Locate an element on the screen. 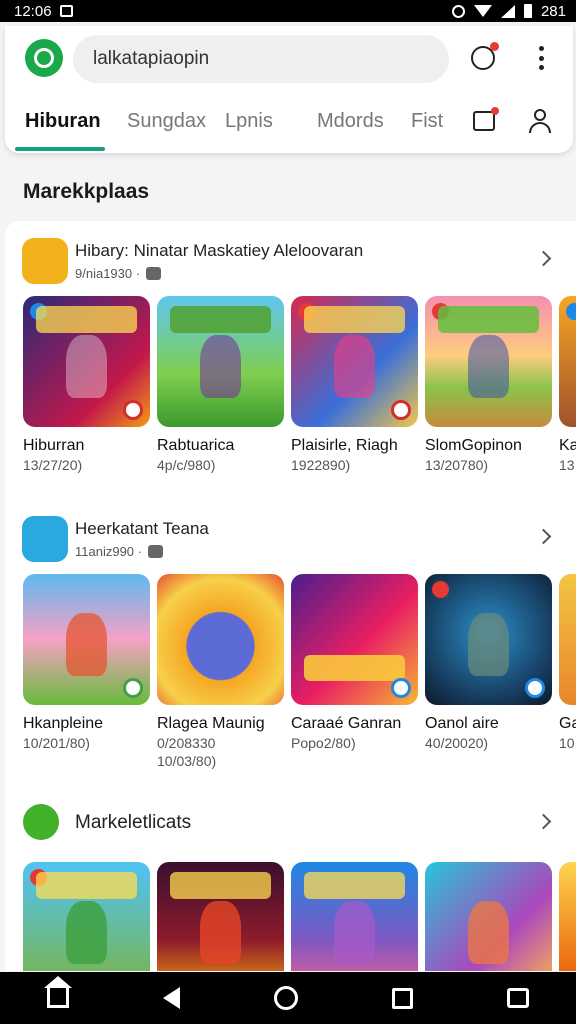 The height and width of the screenshot is (1024, 576). app-info: 40/20020) is located at coordinates (457, 743).